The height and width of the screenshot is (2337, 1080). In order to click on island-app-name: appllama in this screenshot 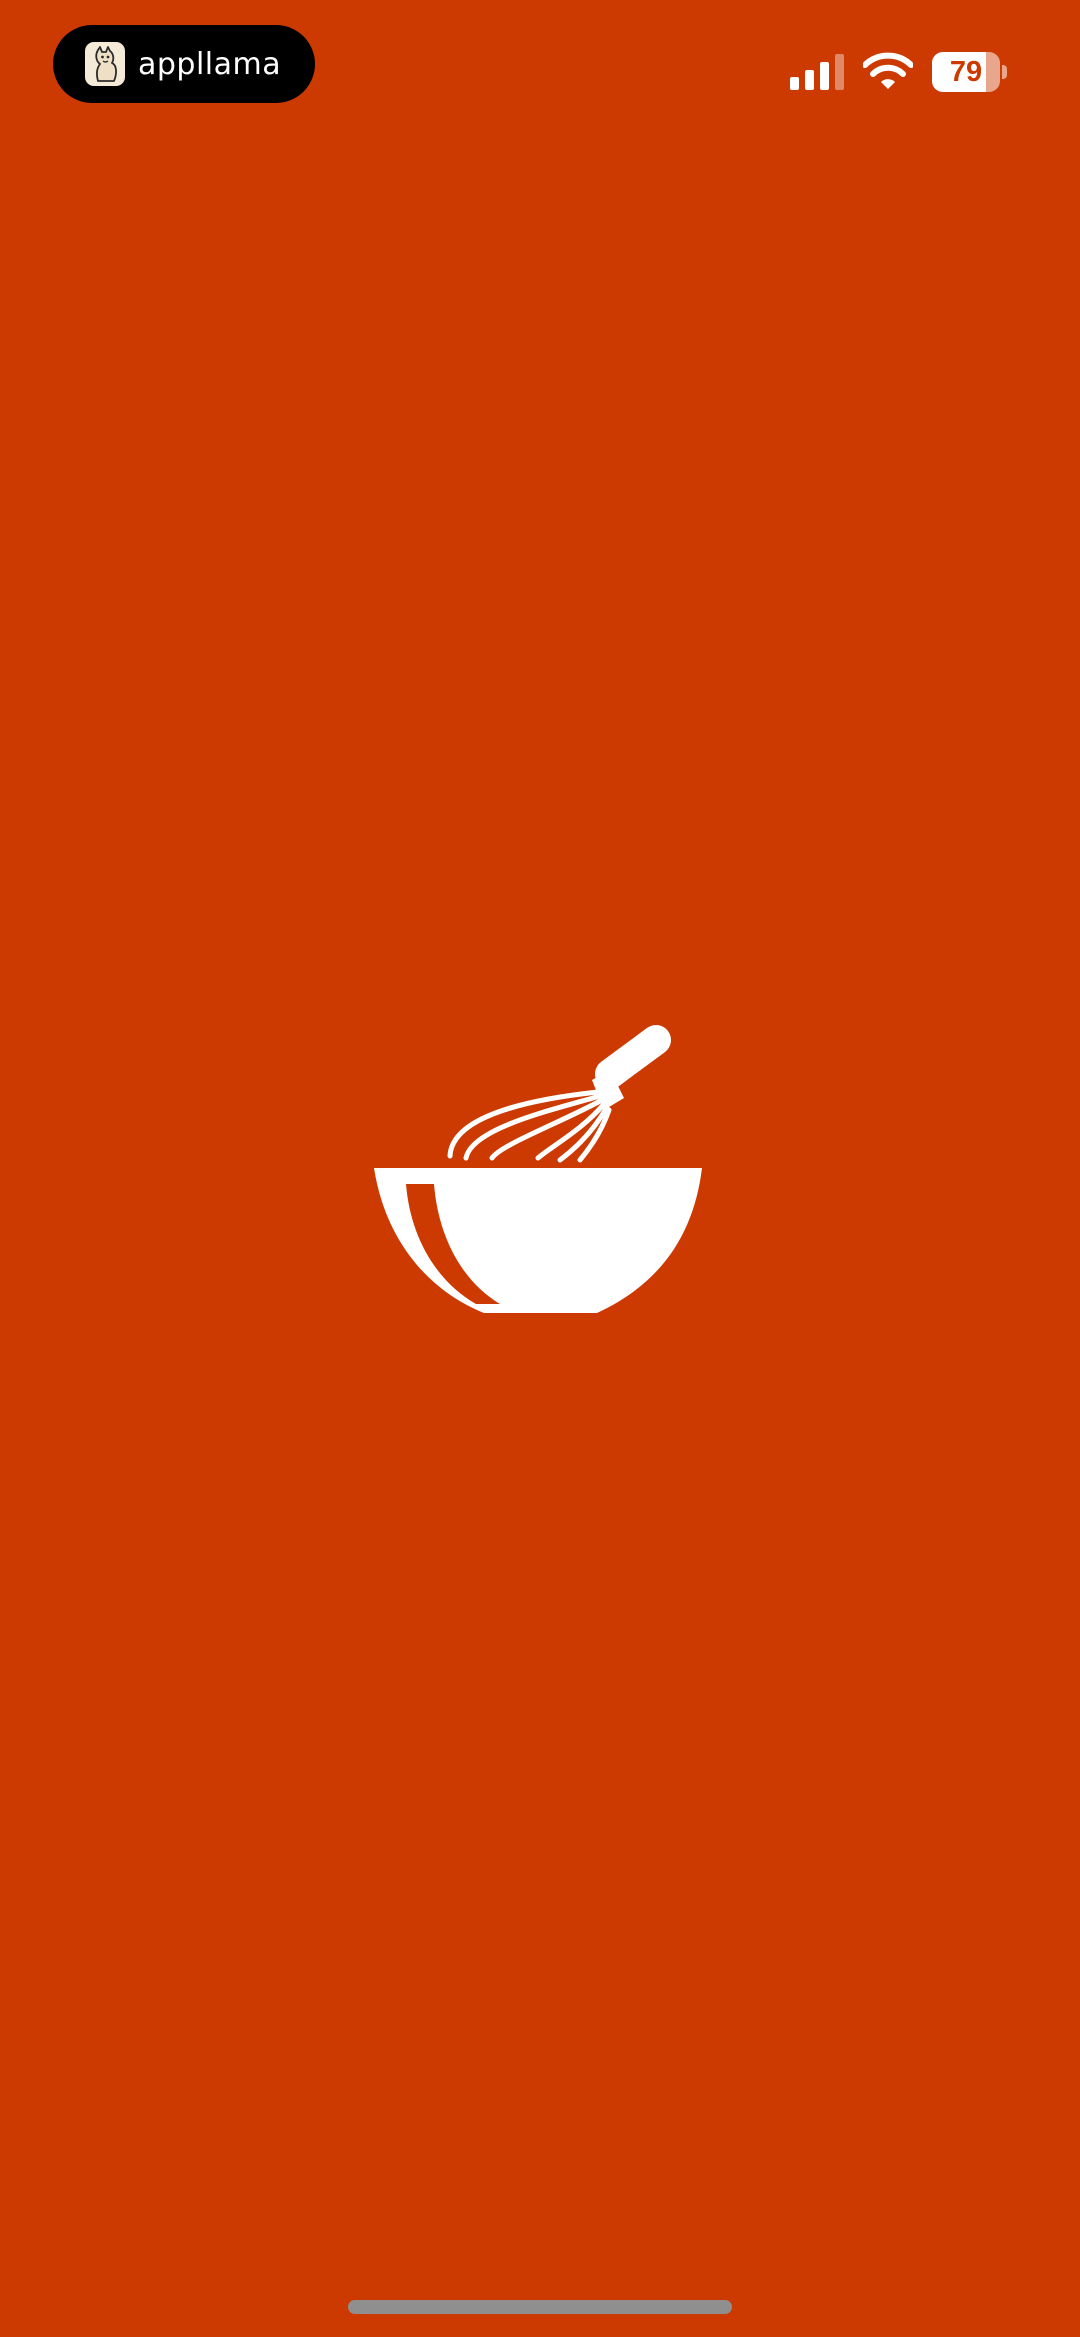, I will do `click(210, 64)`.